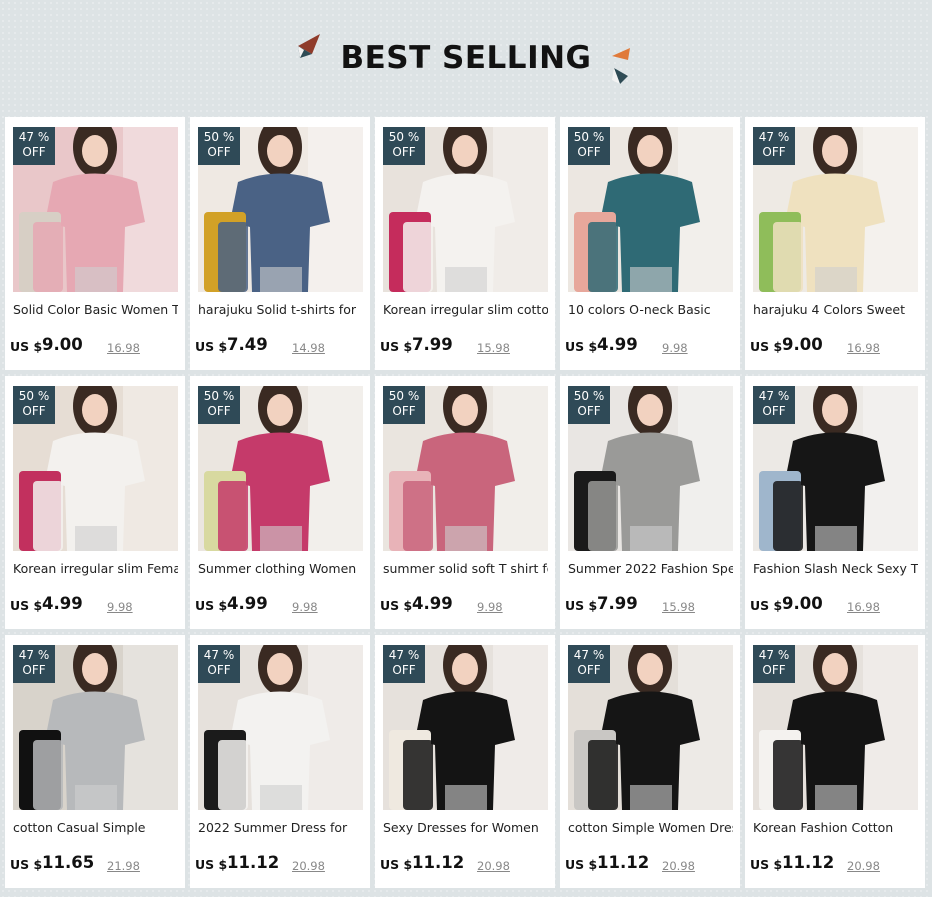 Image resolution: width=932 pixels, height=897 pixels. What do you see at coordinates (651, 605) in the screenshot?
I see `price-row: US $ 7.99 15.98` at bounding box center [651, 605].